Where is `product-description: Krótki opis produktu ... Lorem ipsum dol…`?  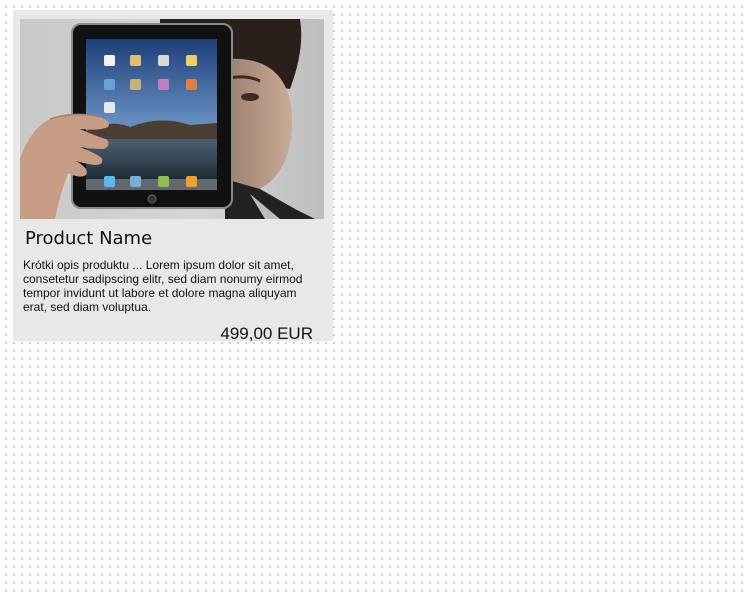 product-description: Krótki opis produktu ... Lorem ipsum dol… is located at coordinates (163, 286).